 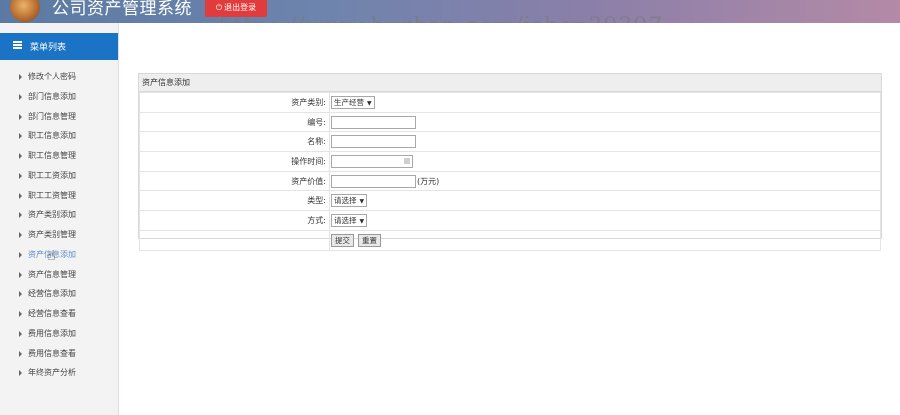 I want to click on sidebar-item-staff-manage: 职工信息管理, so click(x=59, y=156).